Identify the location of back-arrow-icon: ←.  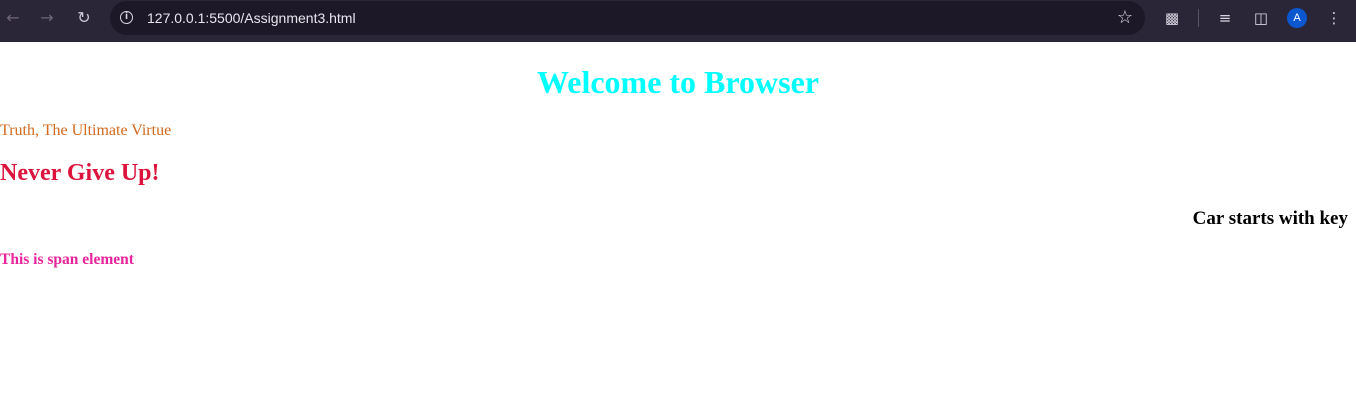
(13, 18).